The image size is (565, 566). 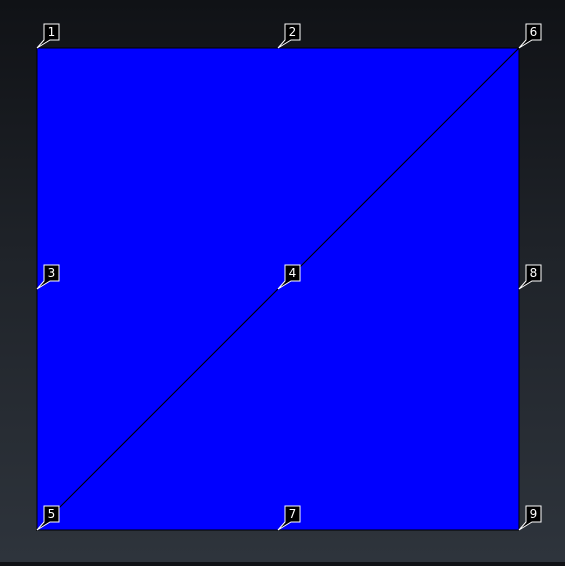 I want to click on node-label-text: 9, so click(x=534, y=514).